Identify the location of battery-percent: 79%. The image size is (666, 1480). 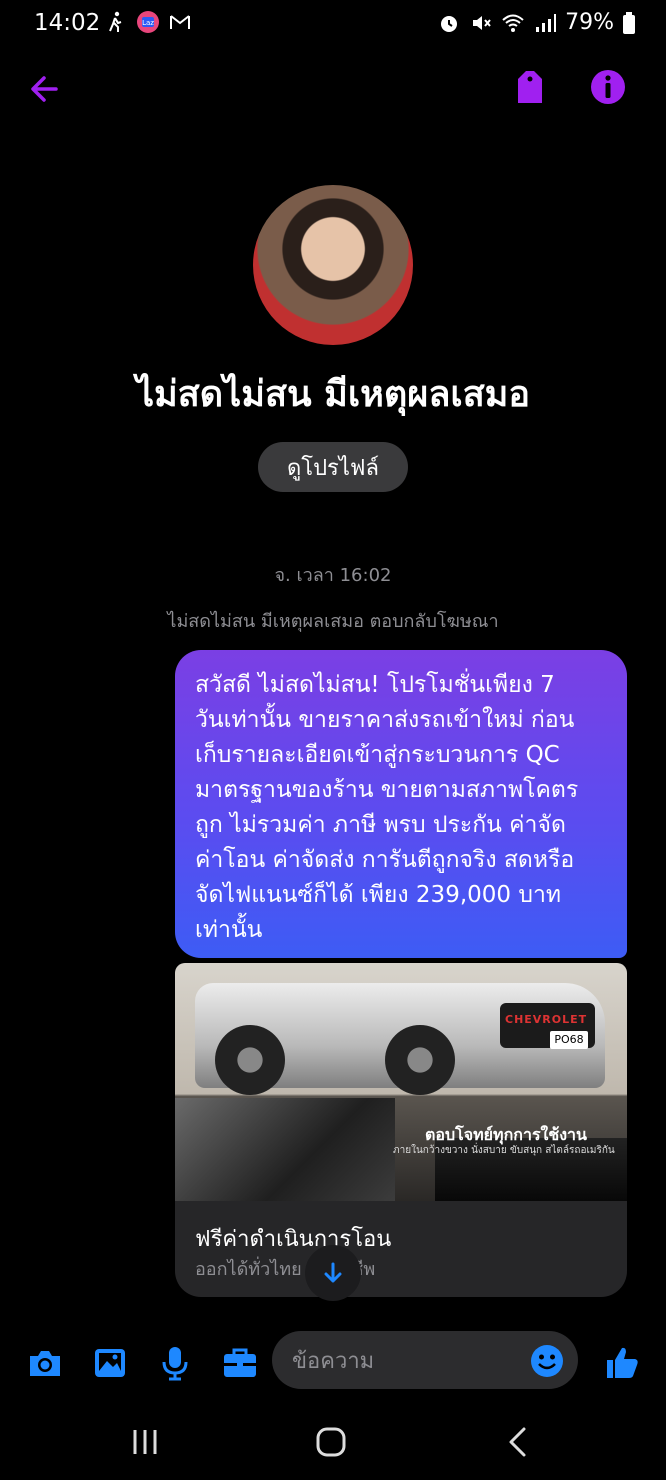
(589, 22).